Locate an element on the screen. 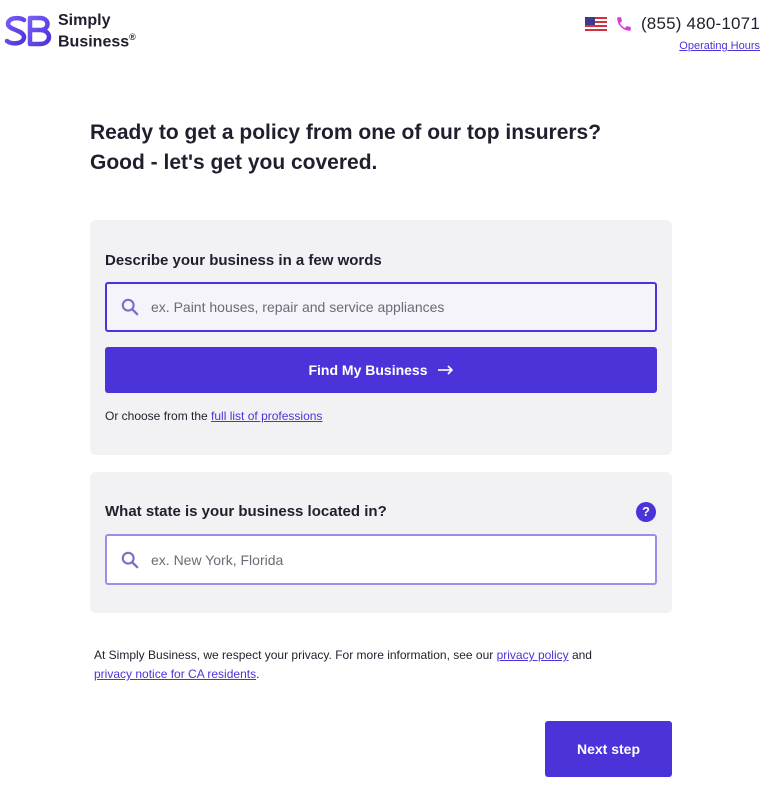  next-step-button: Next step is located at coordinates (608, 749).